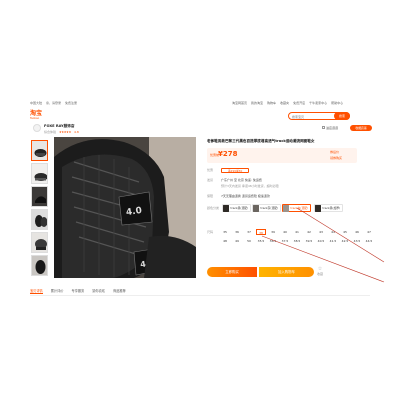 This screenshot has width=400, height=400. I want to click on thumbnail-list, so click(40, 209).